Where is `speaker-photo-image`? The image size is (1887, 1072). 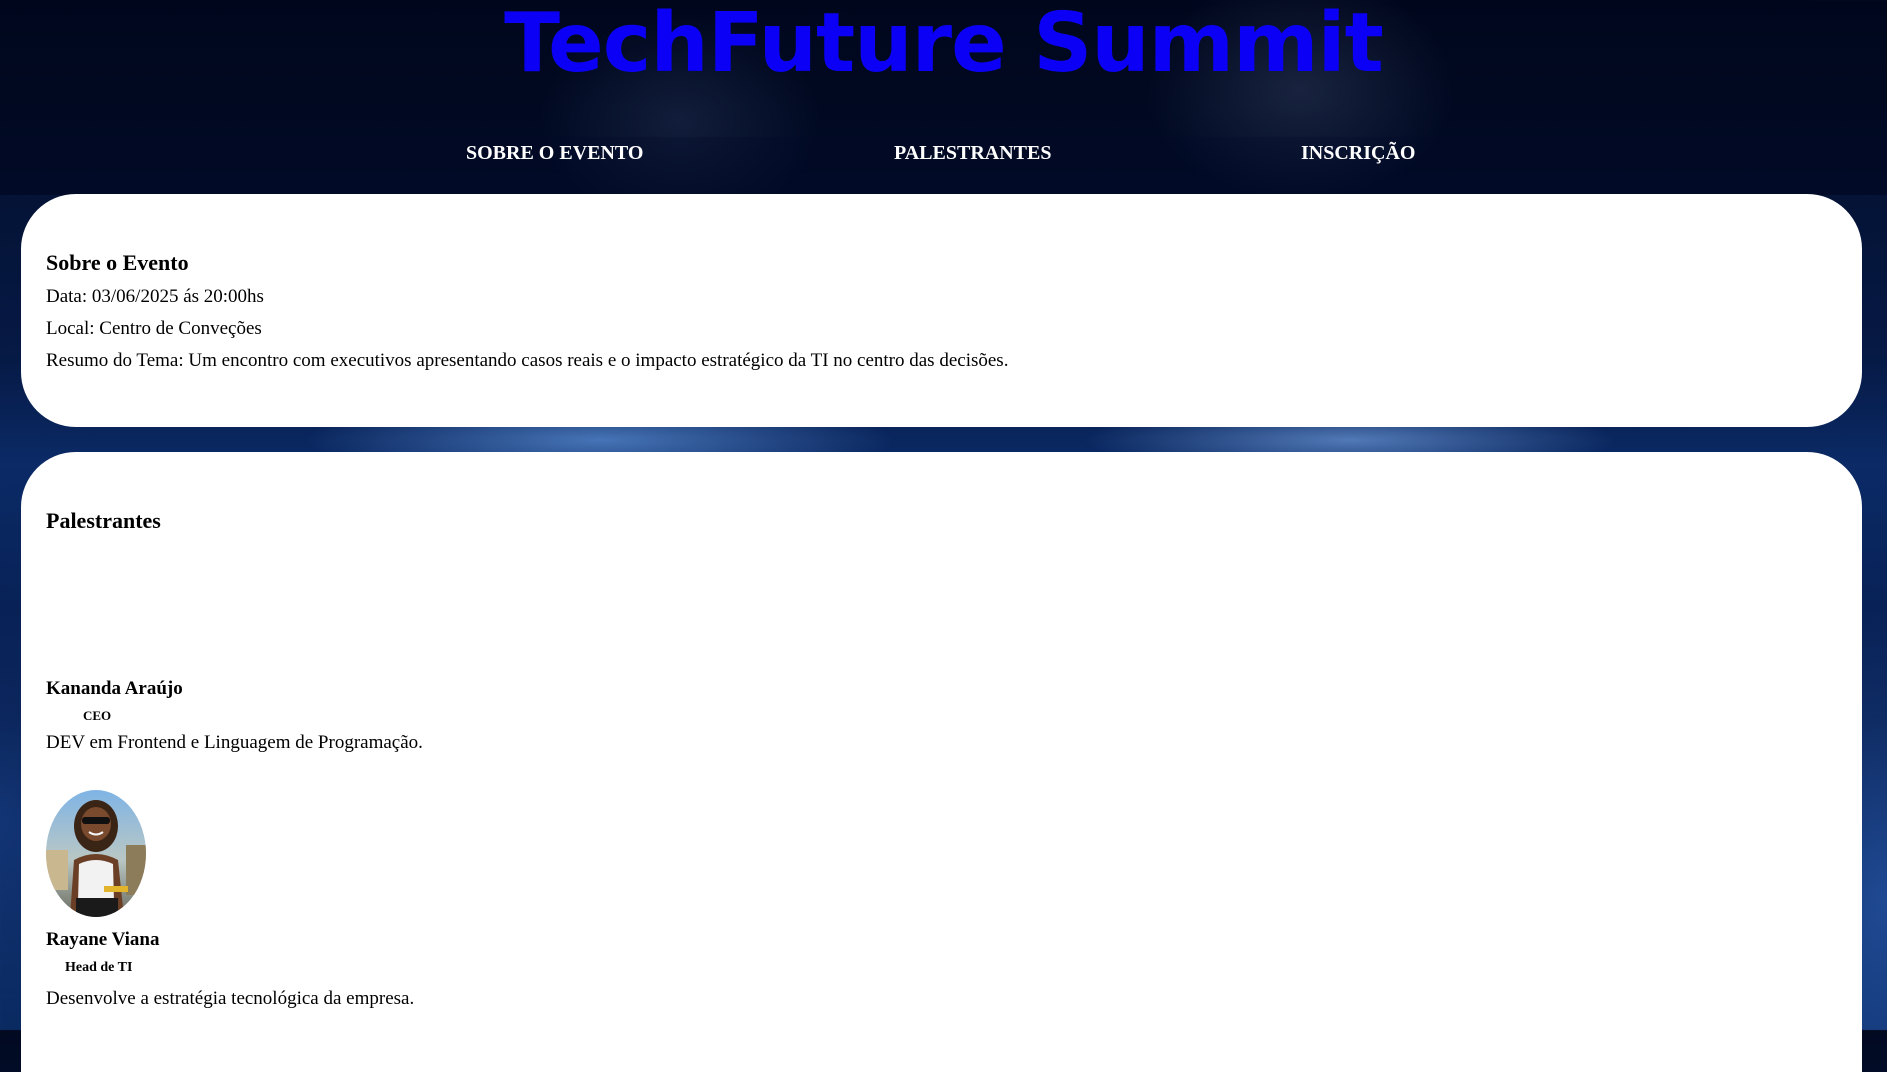
speaker-photo-image is located at coordinates (96, 853).